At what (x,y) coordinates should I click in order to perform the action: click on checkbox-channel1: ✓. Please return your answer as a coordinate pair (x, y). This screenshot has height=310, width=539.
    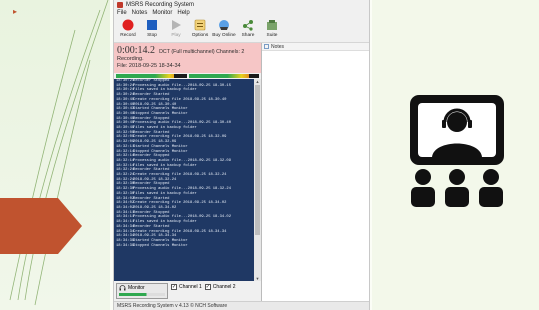
    Looking at the image, I should click on (174, 287).